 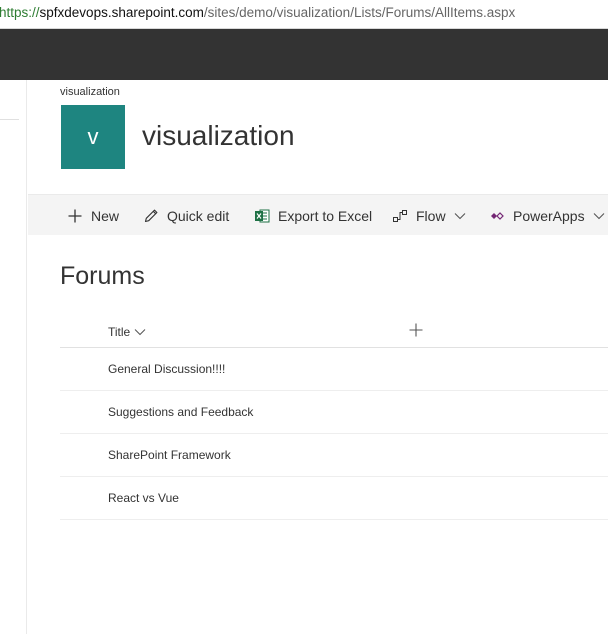 What do you see at coordinates (169, 455) in the screenshot?
I see `row-title: SharePoint Framework` at bounding box center [169, 455].